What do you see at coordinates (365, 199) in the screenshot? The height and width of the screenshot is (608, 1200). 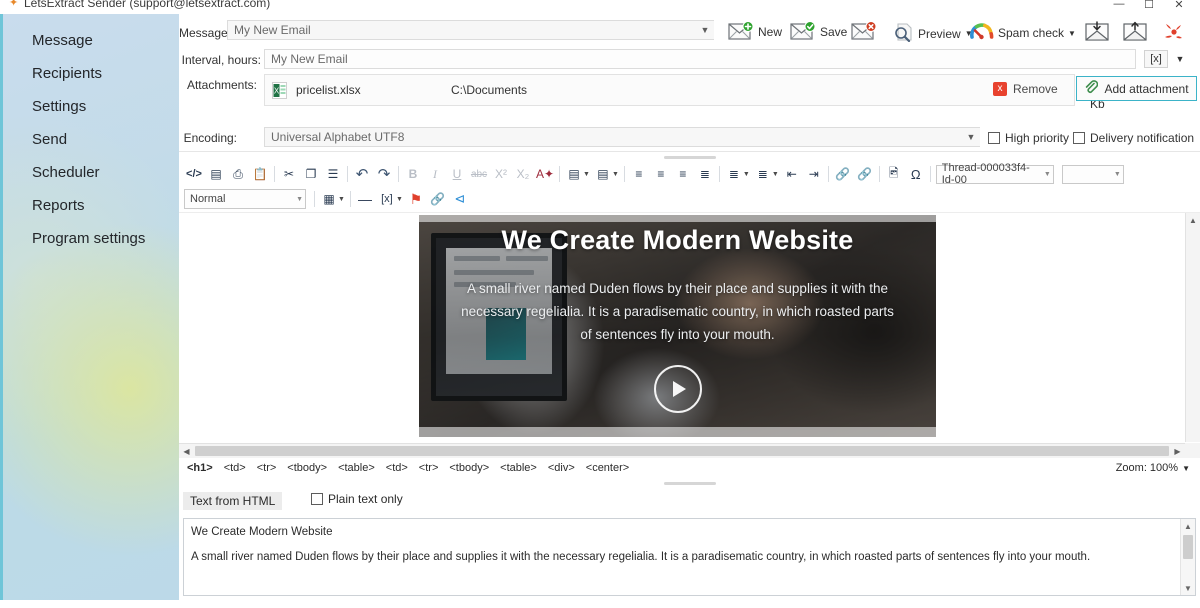 I see `horizontal-rule-icon: —` at bounding box center [365, 199].